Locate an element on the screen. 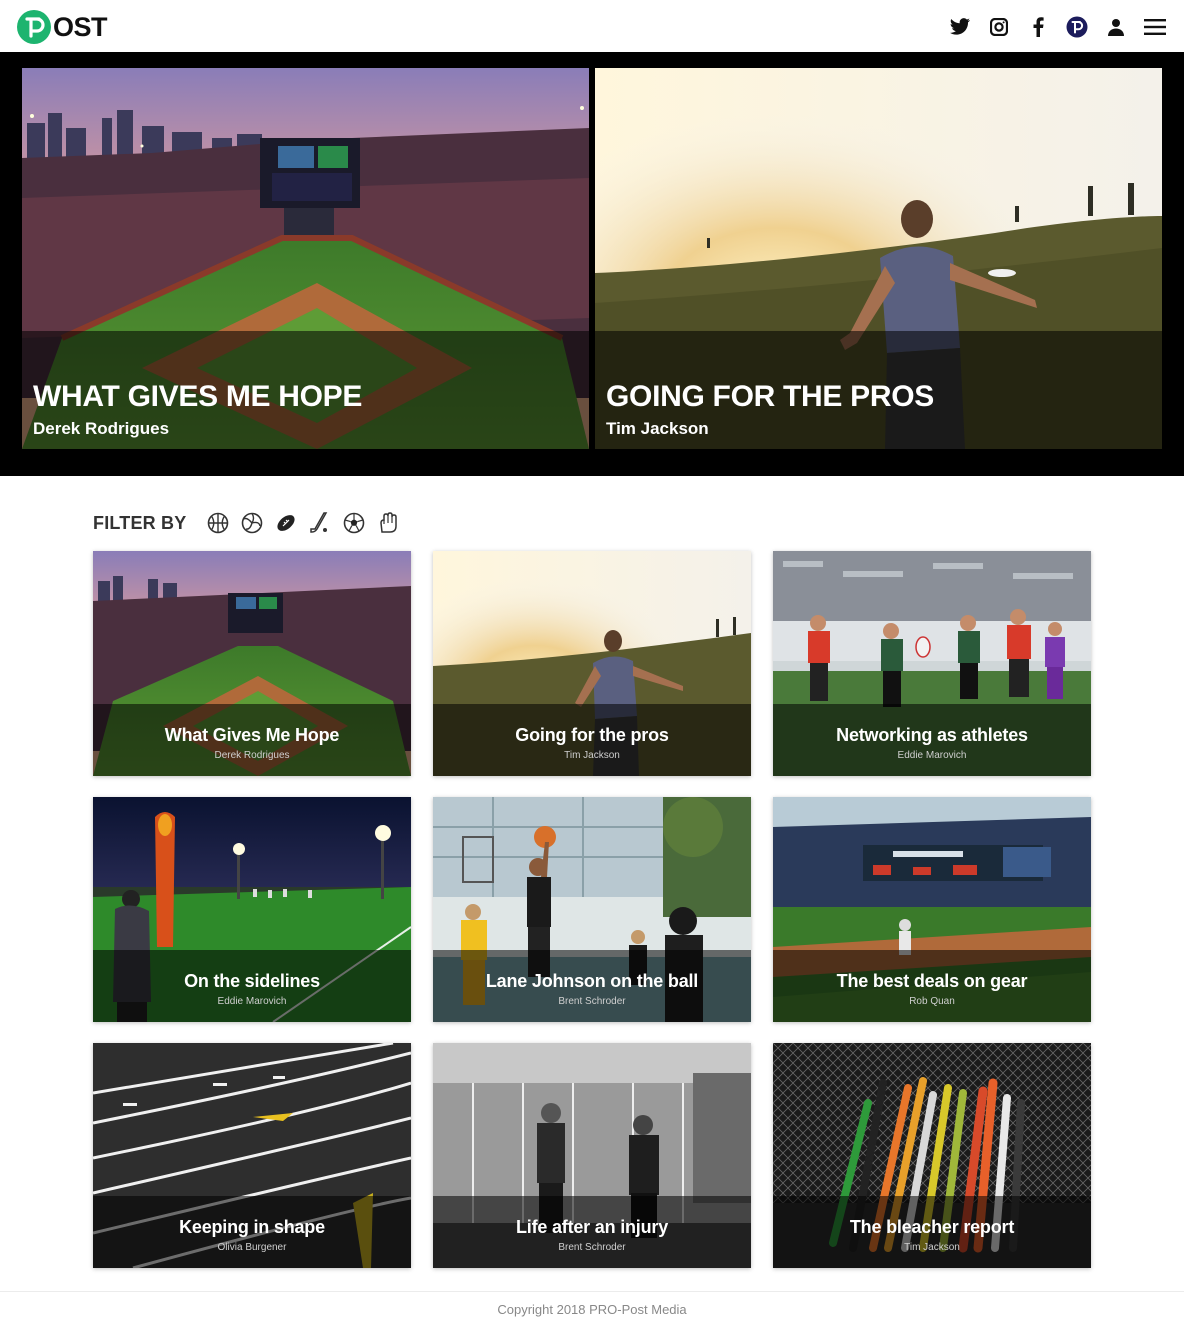 Image resolution: width=1184 pixels, height=1325 pixels. article-card: On the sidelines Eddie Marovich is located at coordinates (252, 909).